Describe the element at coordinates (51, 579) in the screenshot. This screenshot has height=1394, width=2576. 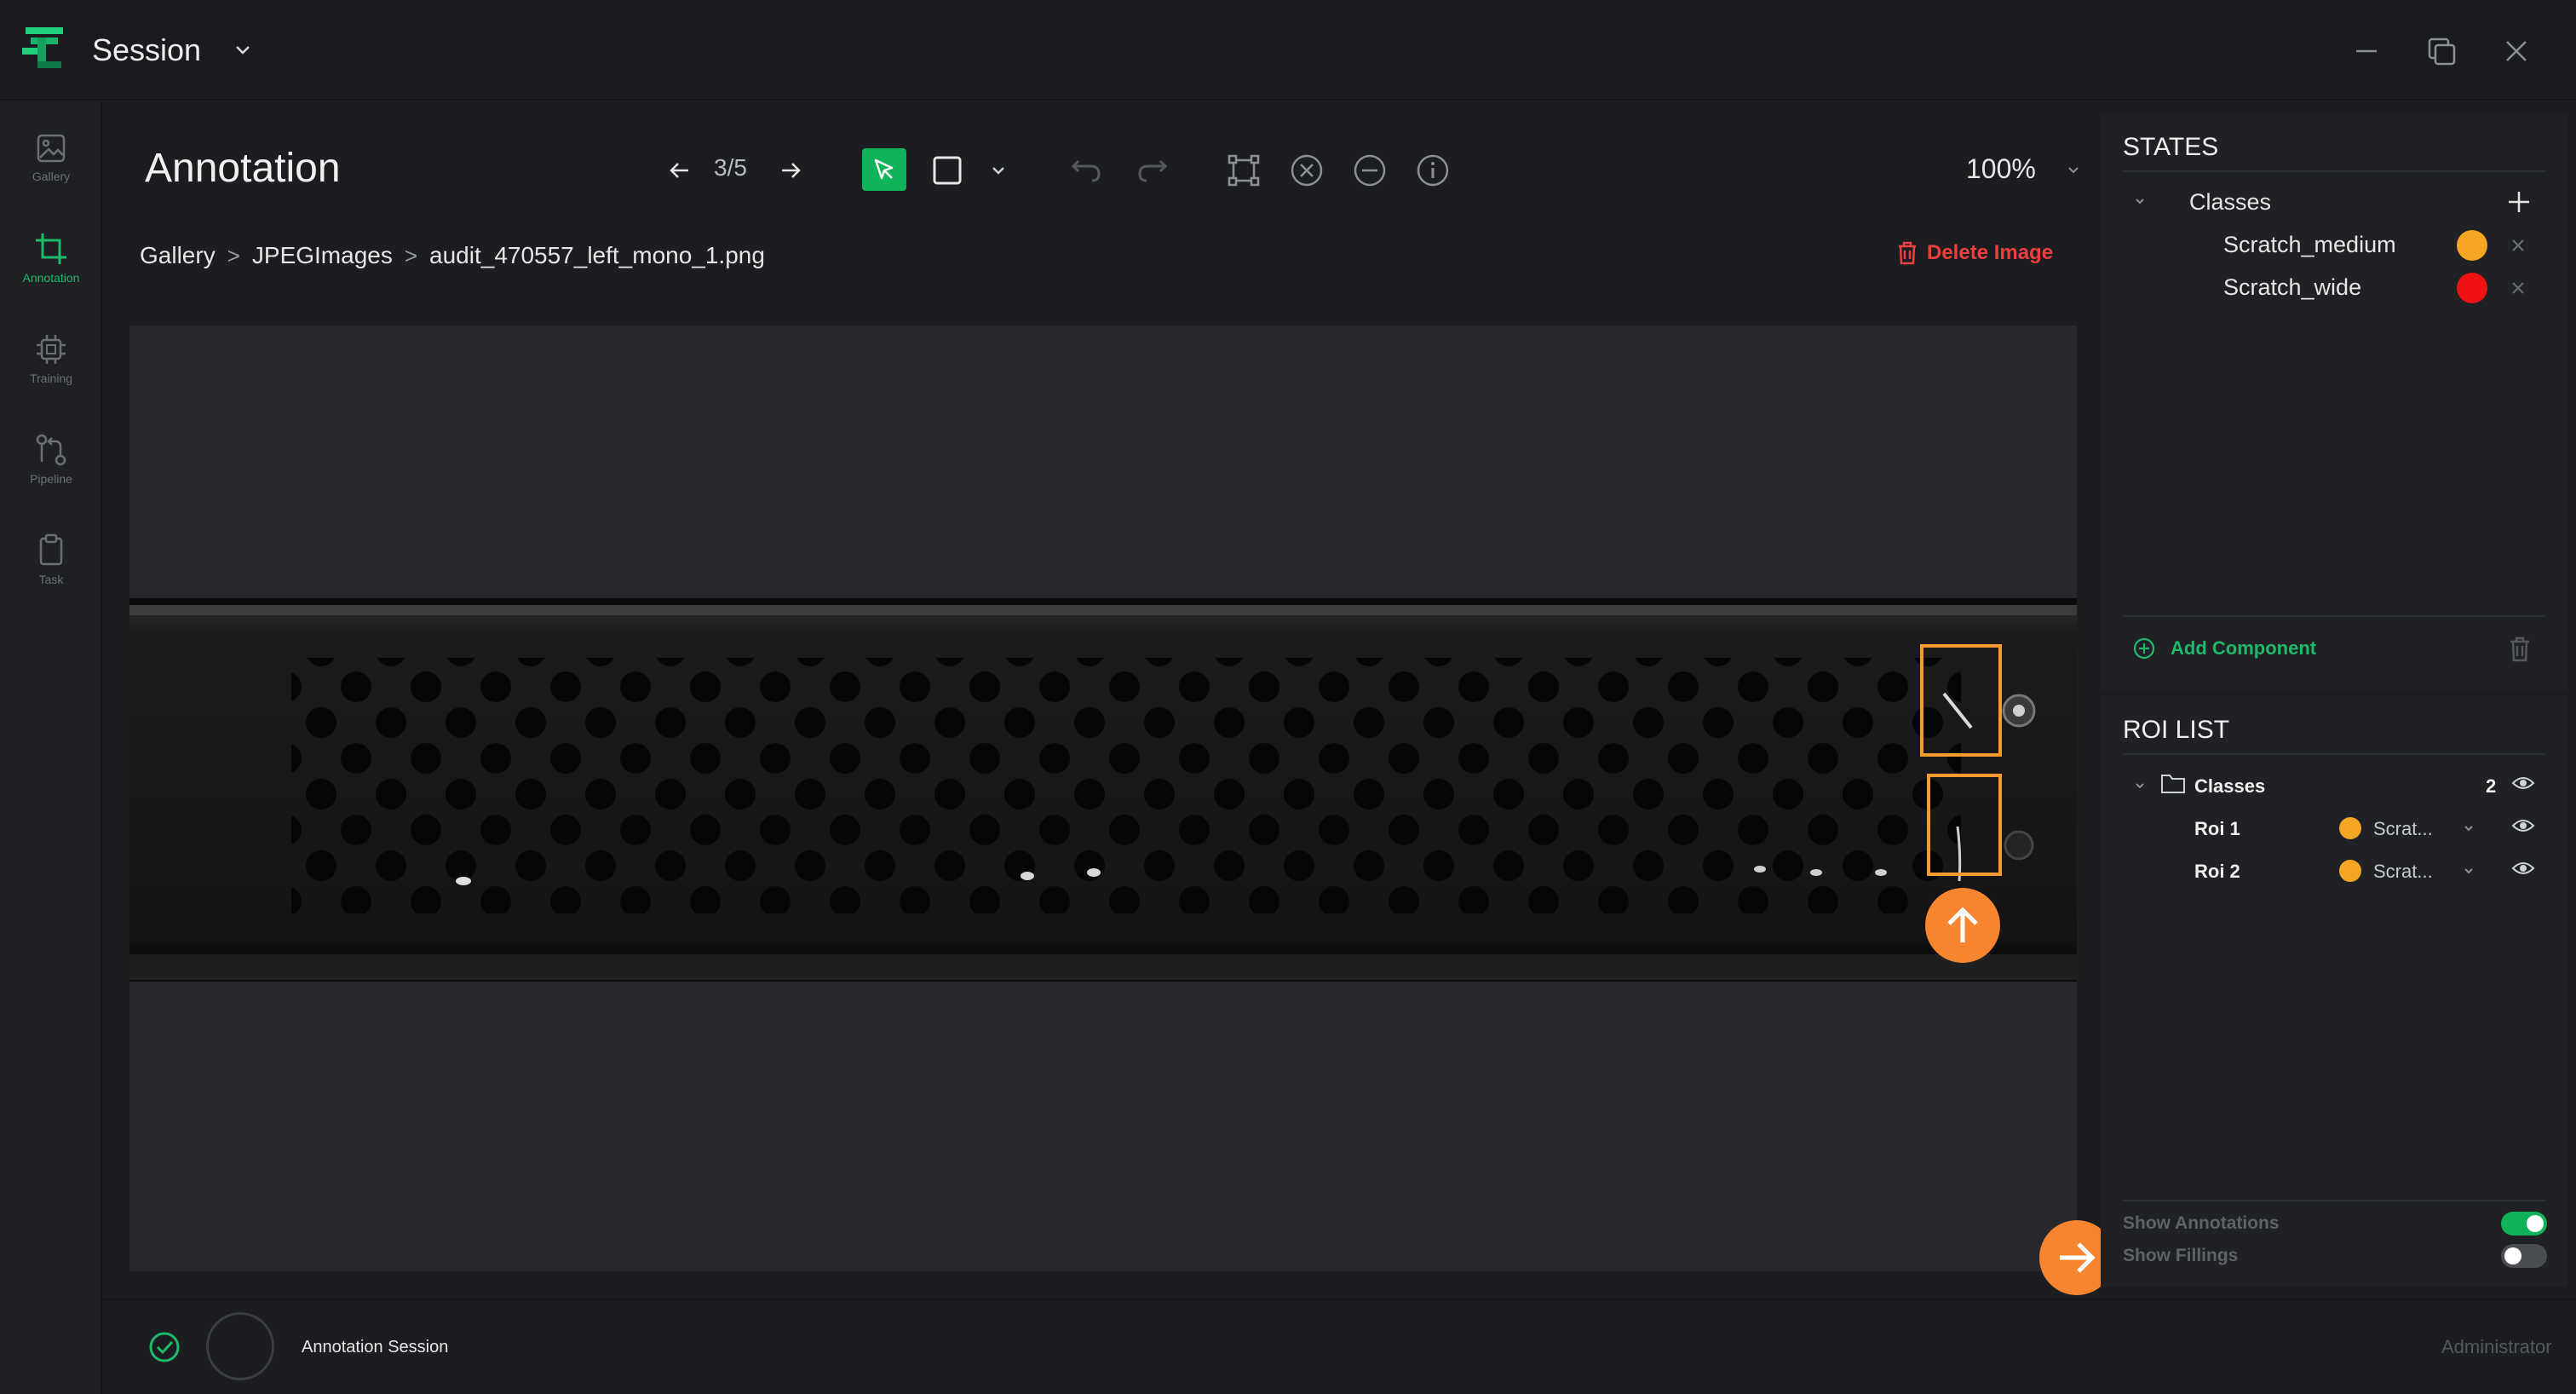
I see `nav-label: Task` at that location.